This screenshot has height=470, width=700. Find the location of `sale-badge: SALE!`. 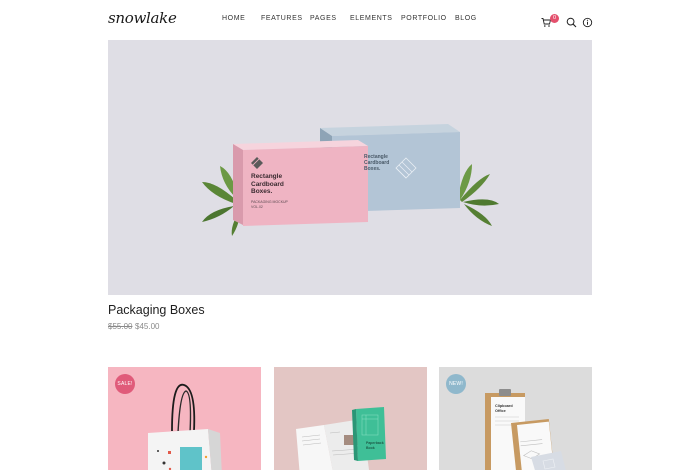

sale-badge: SALE! is located at coordinates (125, 384).